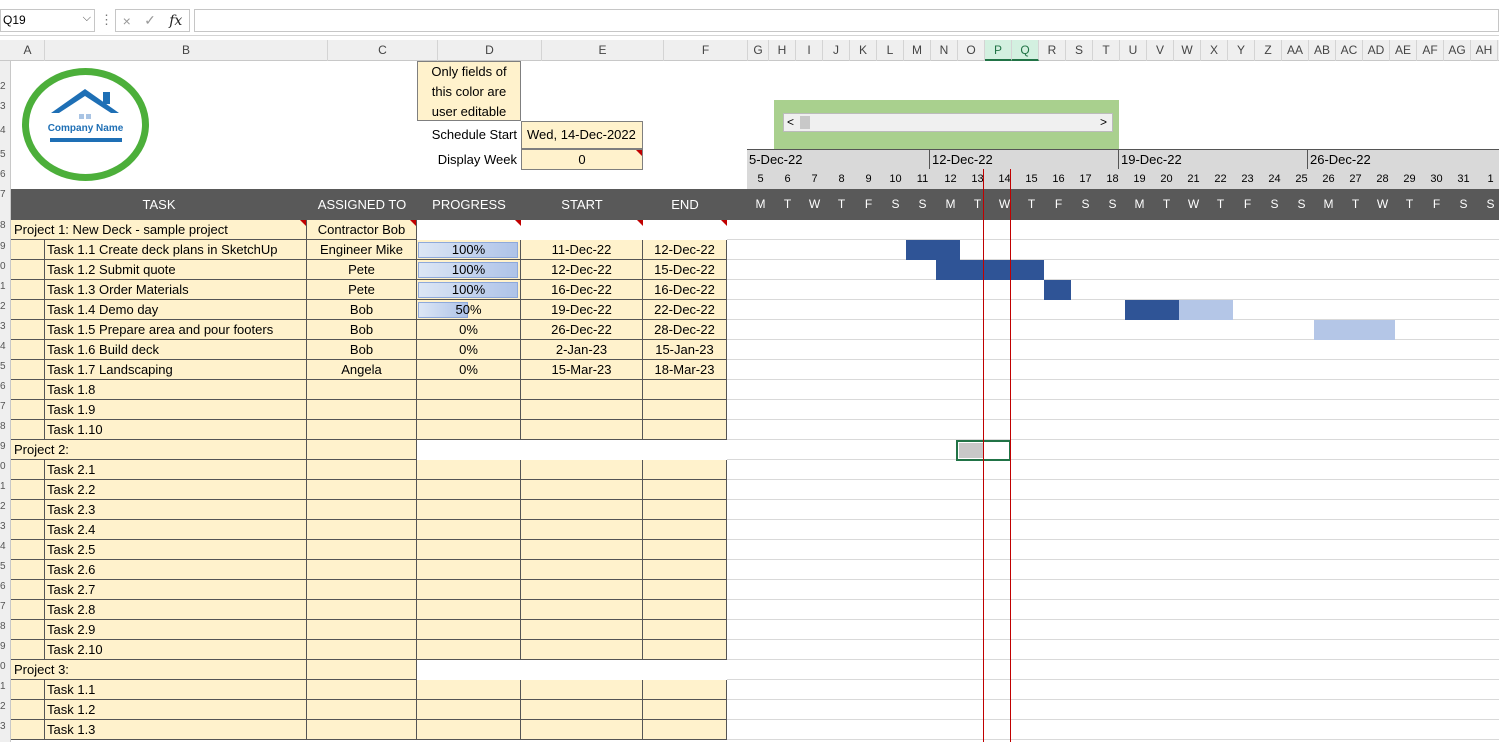 This screenshot has height=742, width=1499. Describe the element at coordinates (782, 50) in the screenshot. I see `column-header-h: H` at that location.